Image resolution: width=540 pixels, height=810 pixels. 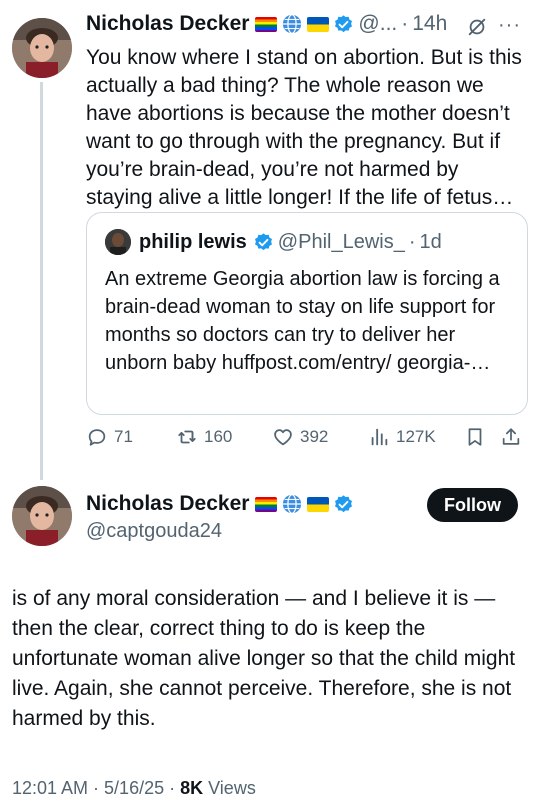 I want to click on like-button: 392, so click(x=300, y=437).